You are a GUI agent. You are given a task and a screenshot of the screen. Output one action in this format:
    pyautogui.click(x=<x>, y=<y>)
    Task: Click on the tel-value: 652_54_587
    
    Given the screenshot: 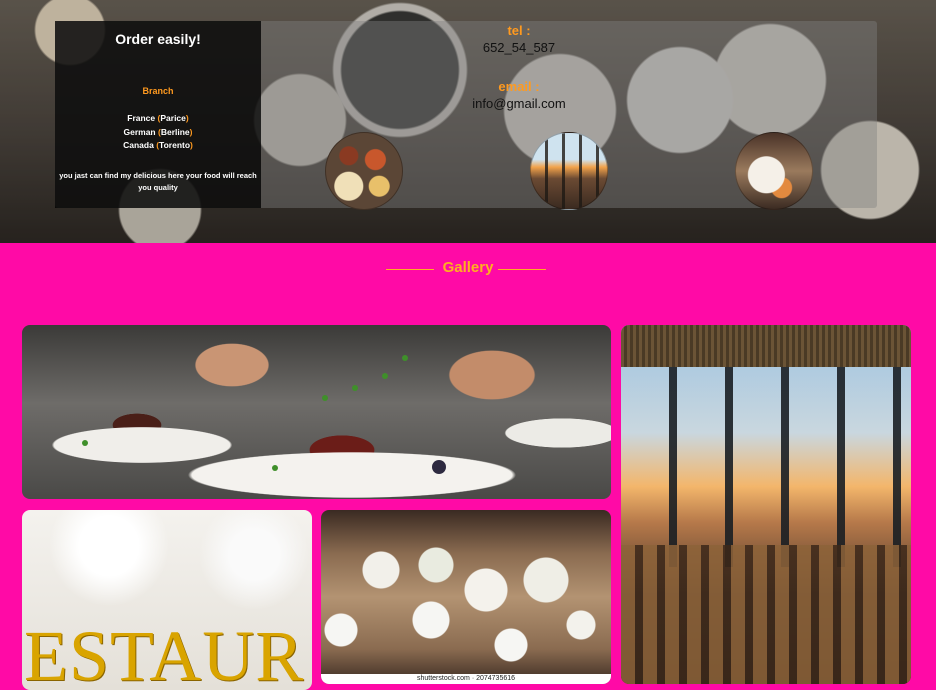 What is the action you would take?
    pyautogui.click(x=519, y=47)
    